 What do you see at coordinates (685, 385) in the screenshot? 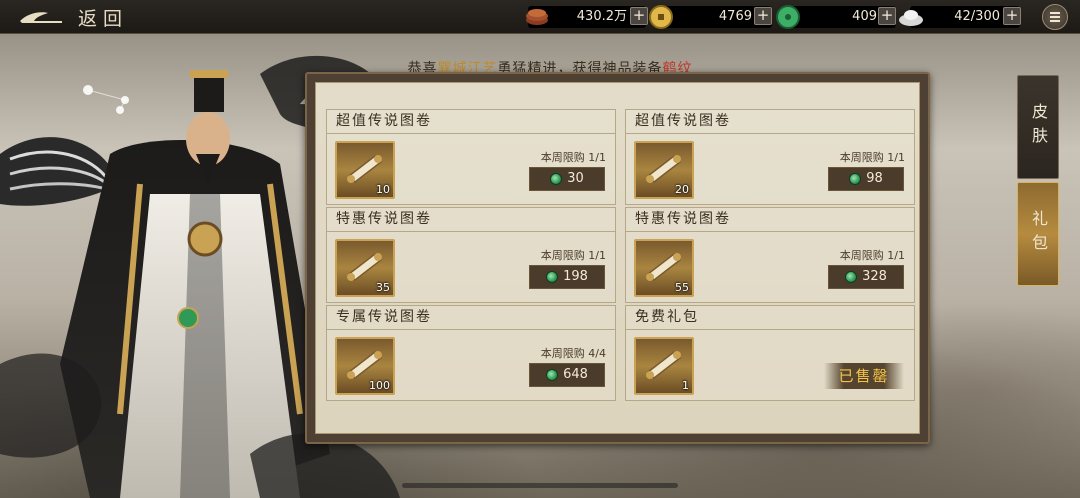
I see `item-quantity: 1` at bounding box center [685, 385].